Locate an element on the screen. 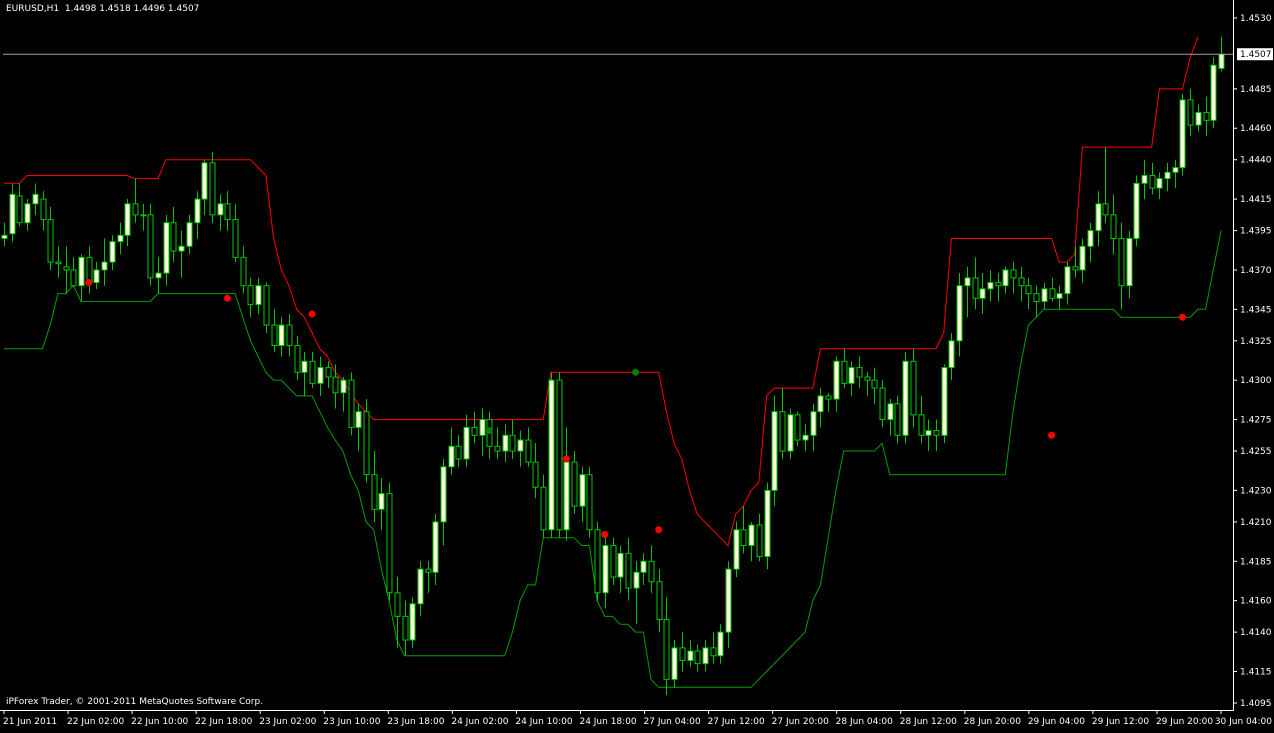  x-tick-label: 28 Jun 12:00 is located at coordinates (928, 722).